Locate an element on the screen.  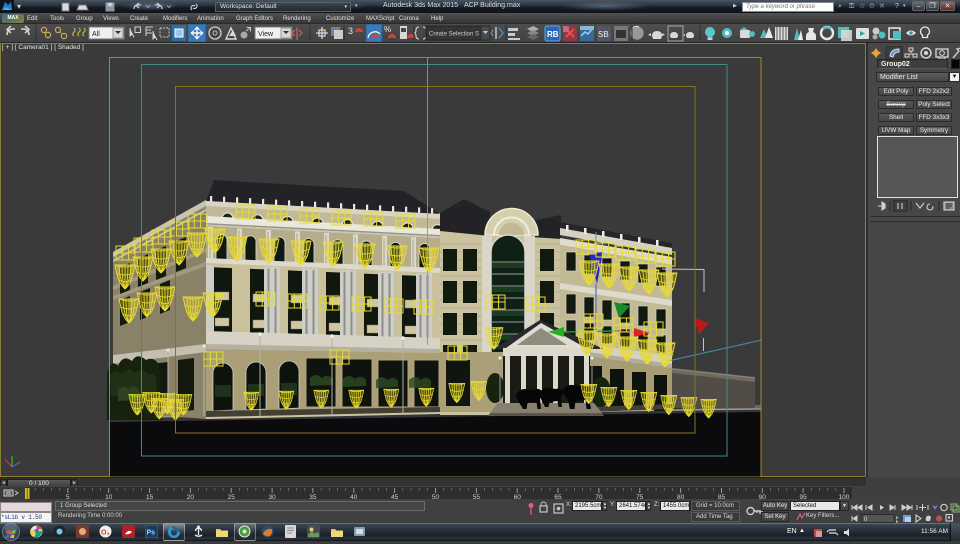
svg-text: All is located at coordinates (96, 34).